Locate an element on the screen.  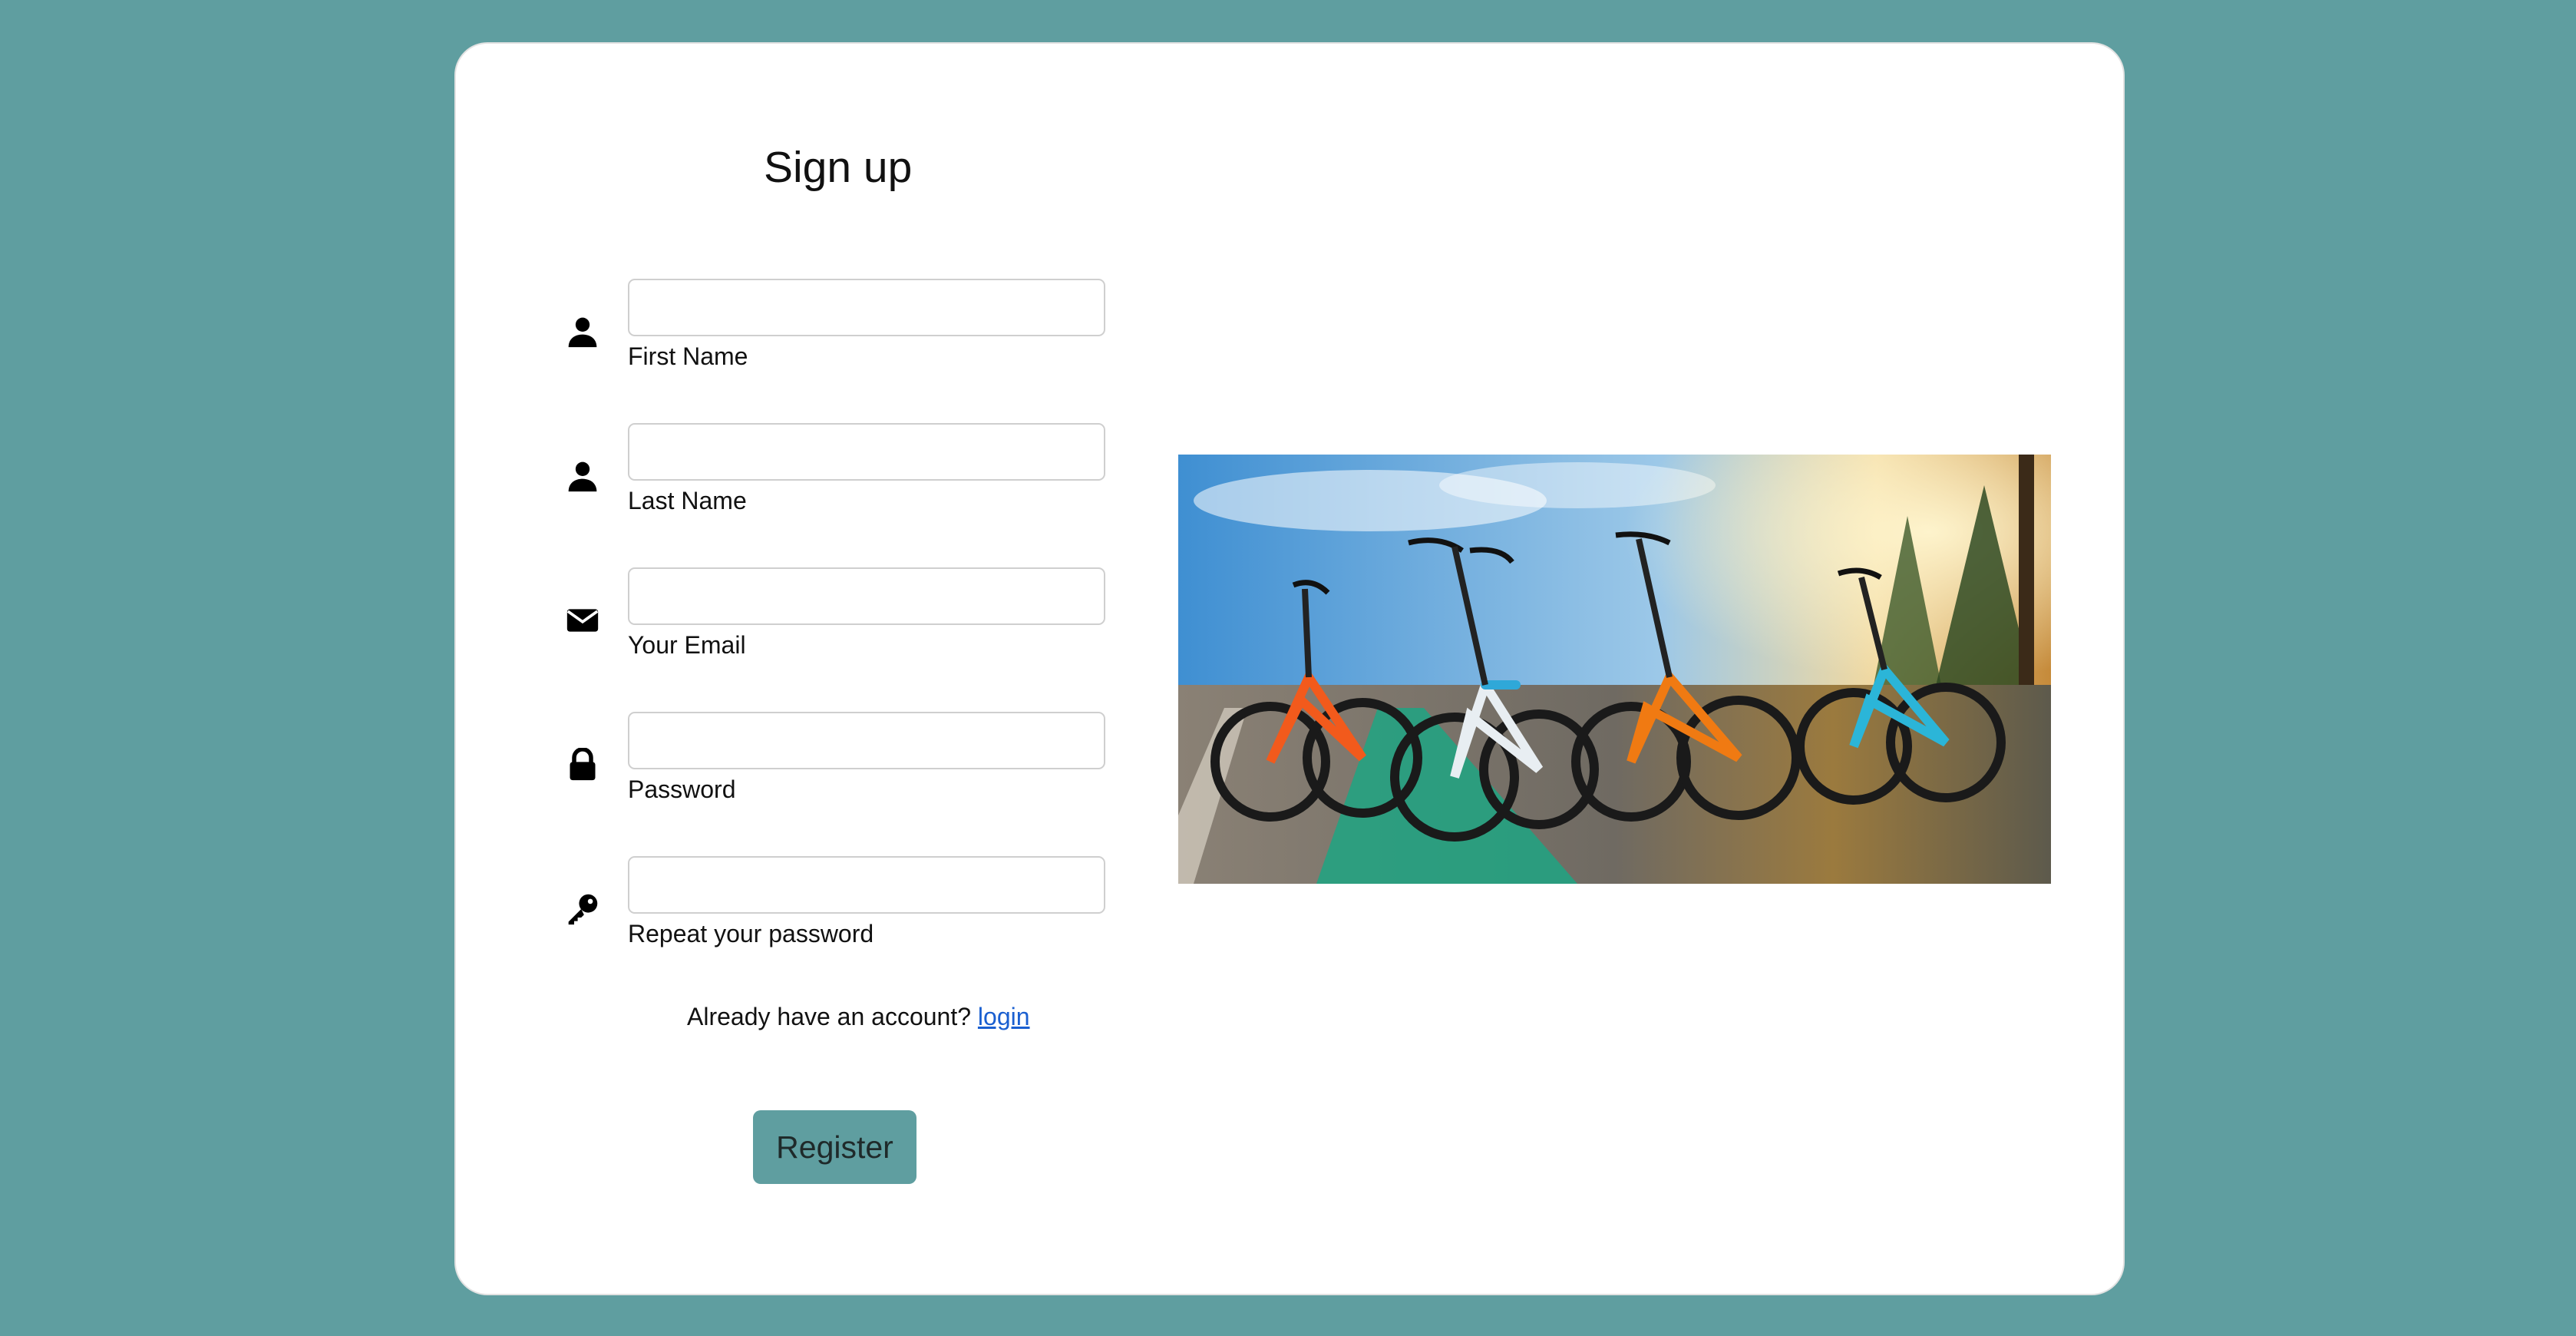
page-title: Sign up is located at coordinates (838, 168).